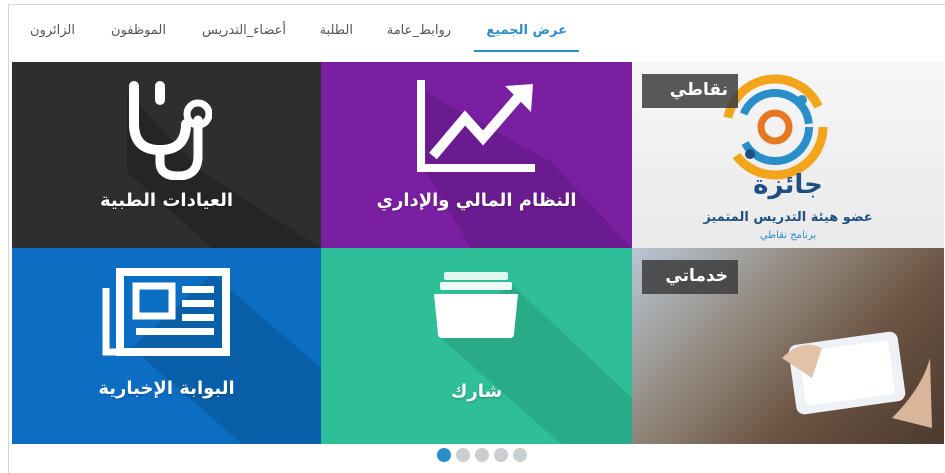 The width and height of the screenshot is (945, 473). Describe the element at coordinates (138, 34) in the screenshot. I see `tab-employees: الموظفون` at that location.